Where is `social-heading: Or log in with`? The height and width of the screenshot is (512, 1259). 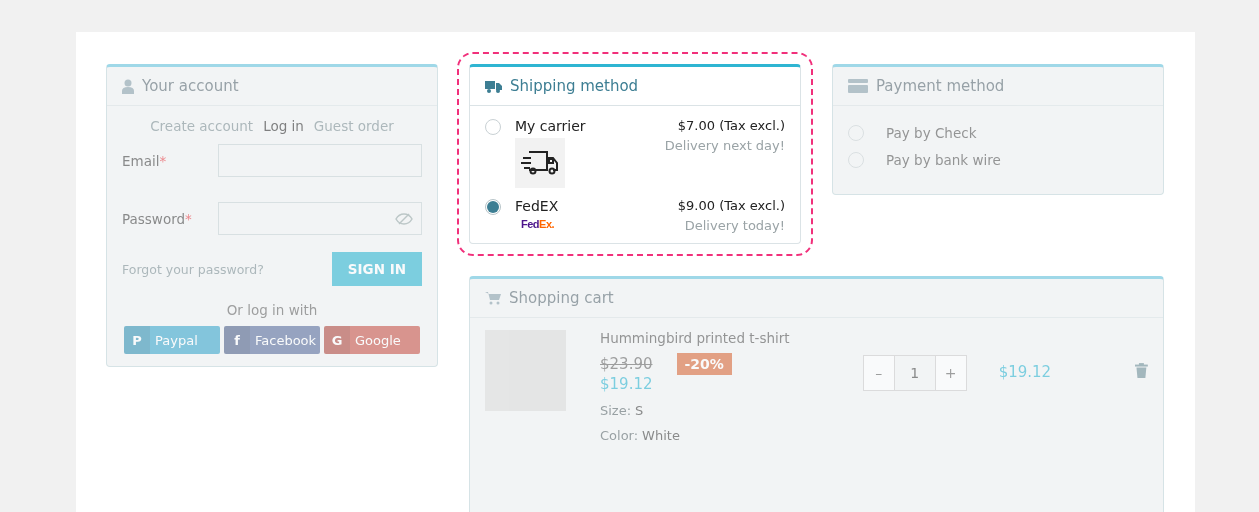
social-heading: Or log in with is located at coordinates (272, 310).